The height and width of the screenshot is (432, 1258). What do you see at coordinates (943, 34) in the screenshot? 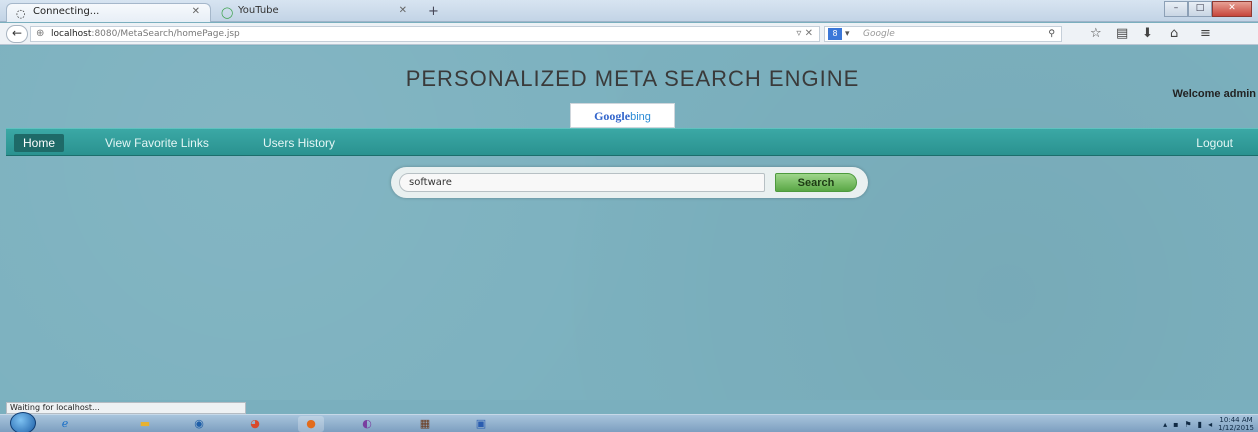
I see `browser-search-box: 8 ▾ Google ⚲` at bounding box center [943, 34].